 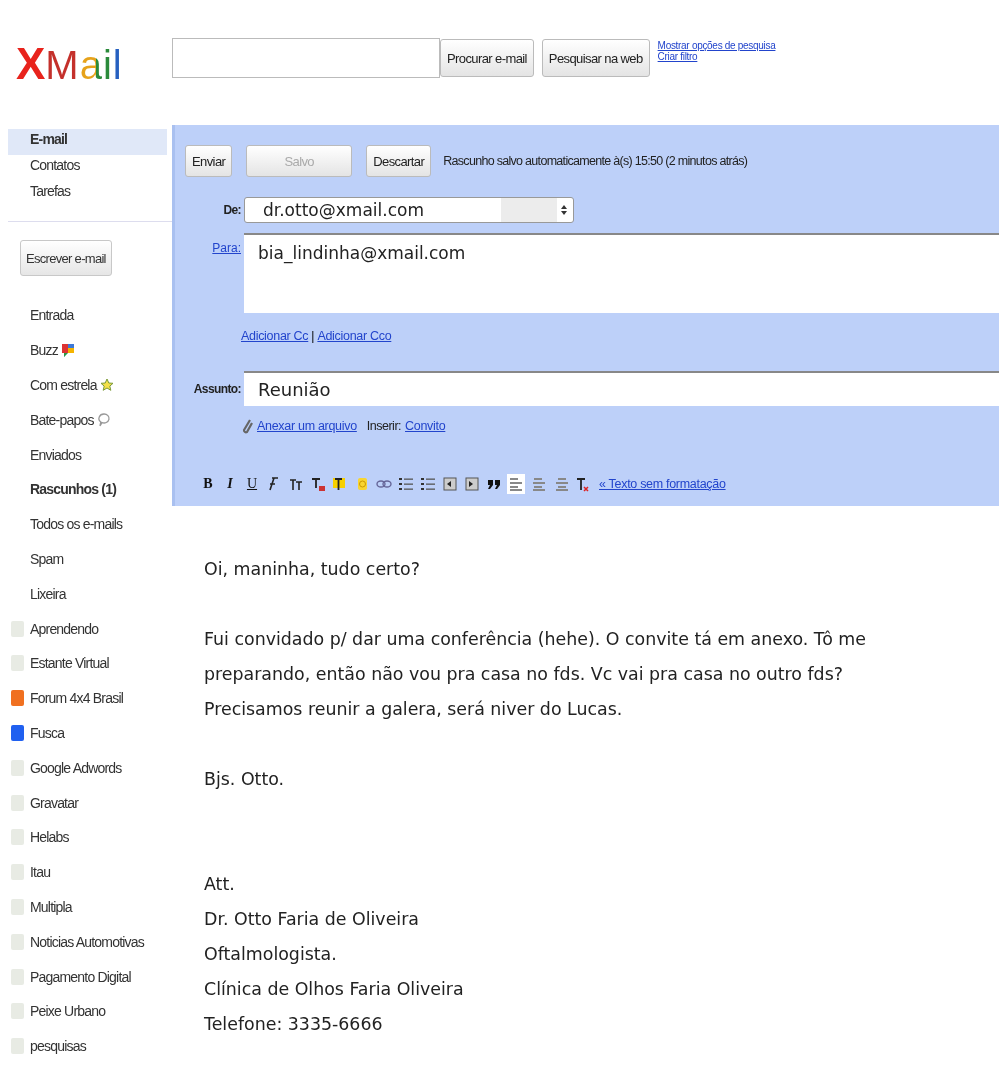 I want to click on label-link: Google Adwords, so click(x=76, y=767).